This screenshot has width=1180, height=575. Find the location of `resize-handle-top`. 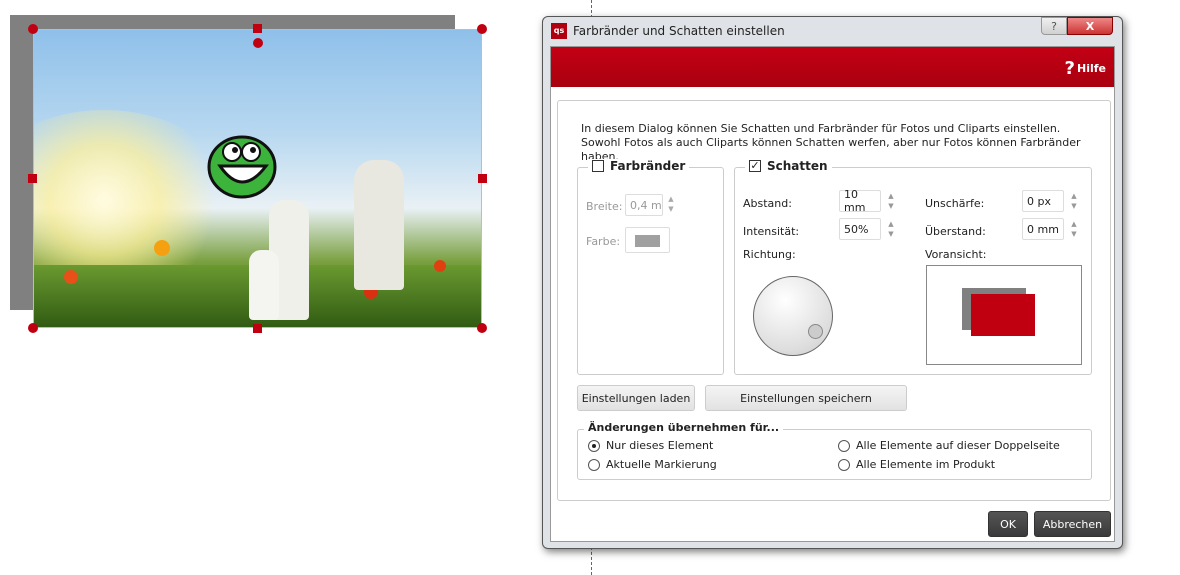

resize-handle-top is located at coordinates (257, 28).